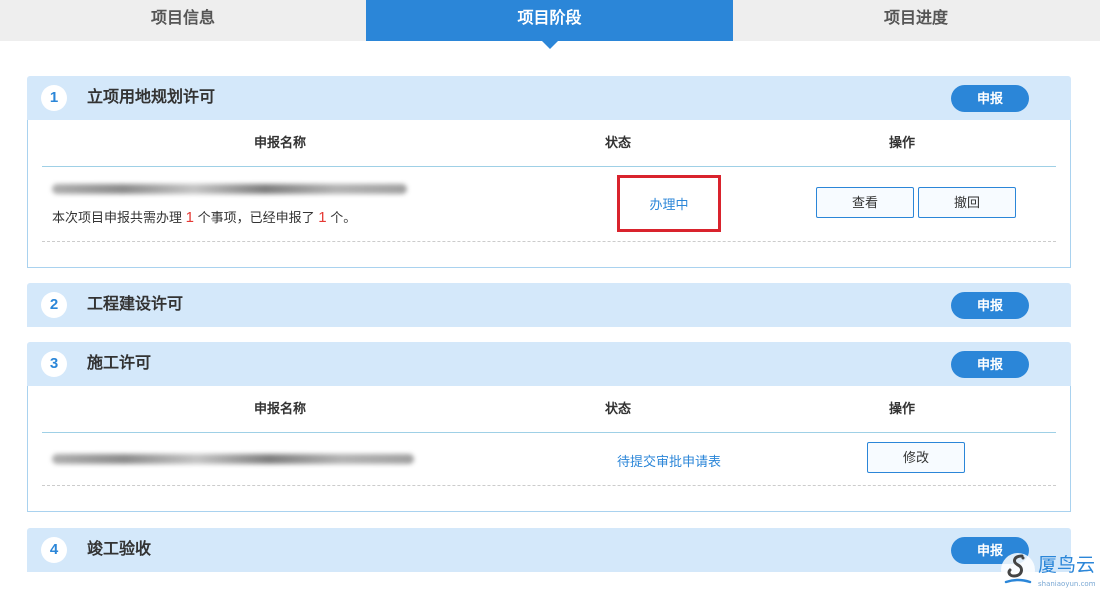 The width and height of the screenshot is (1108, 600). Describe the element at coordinates (183, 20) in the screenshot. I see `tab-project-info: 项目信息` at that location.